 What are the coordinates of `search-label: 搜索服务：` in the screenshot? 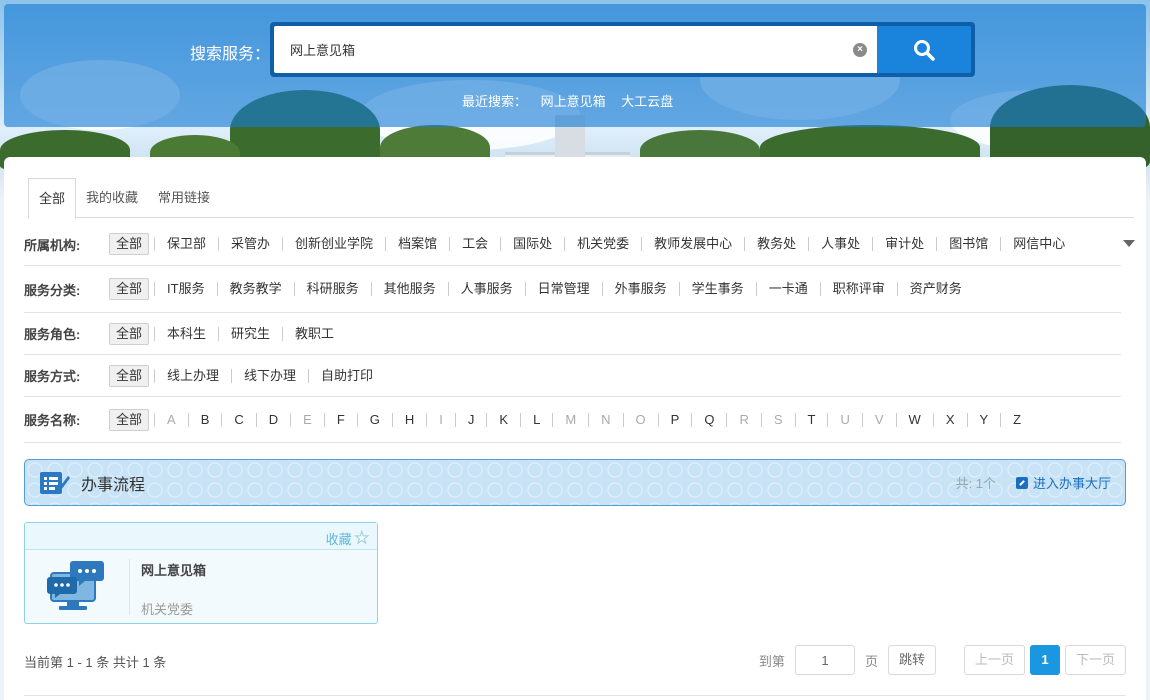 It's located at (230, 54).